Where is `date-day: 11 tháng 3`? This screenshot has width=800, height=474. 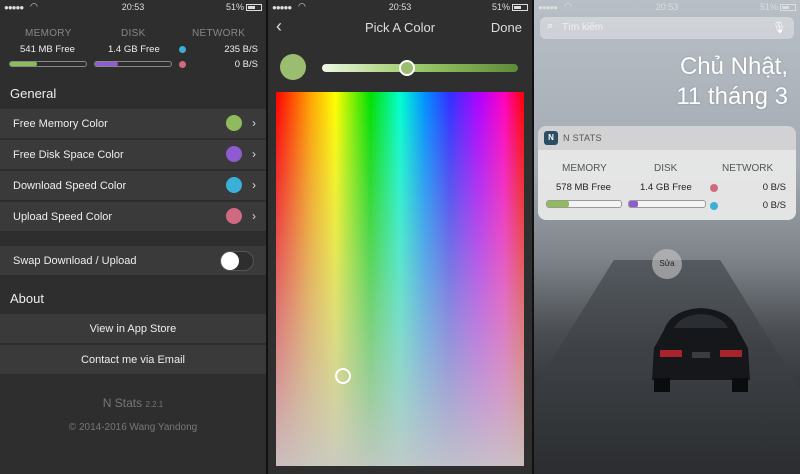
date-day: 11 tháng 3 is located at coordinates (732, 96).